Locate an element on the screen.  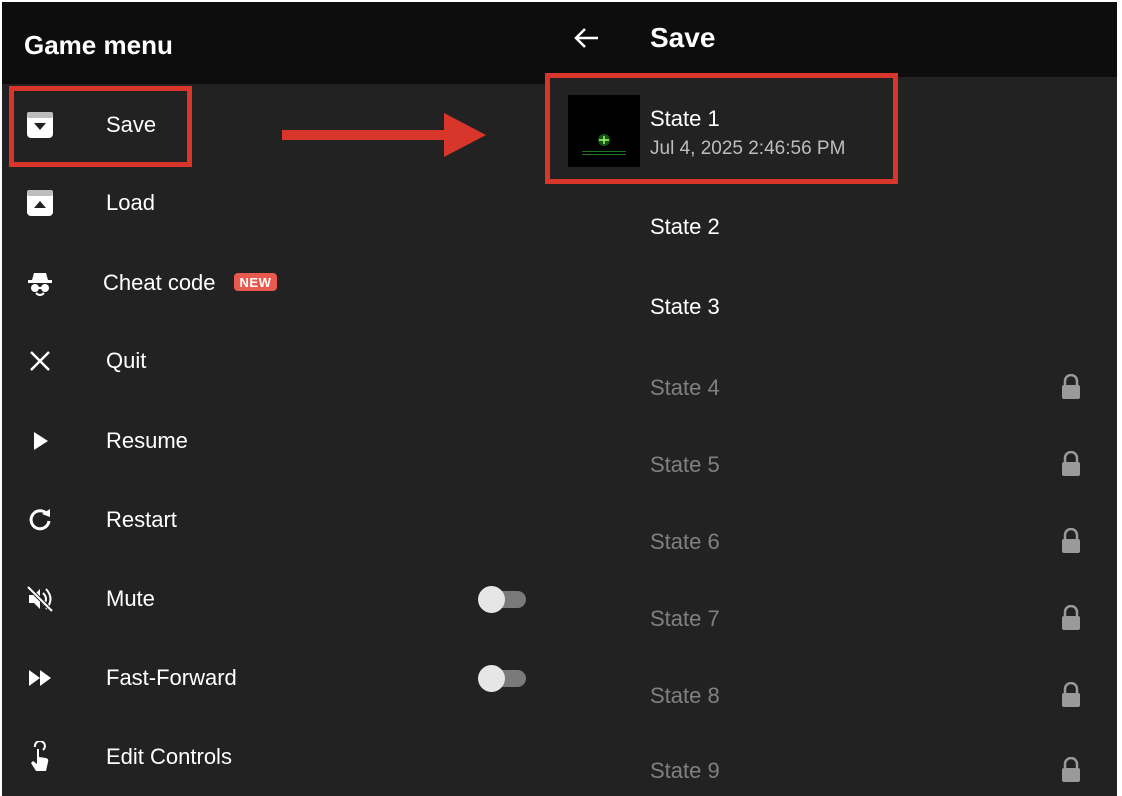
save-slot-3: State 3 is located at coordinates (832, 305).